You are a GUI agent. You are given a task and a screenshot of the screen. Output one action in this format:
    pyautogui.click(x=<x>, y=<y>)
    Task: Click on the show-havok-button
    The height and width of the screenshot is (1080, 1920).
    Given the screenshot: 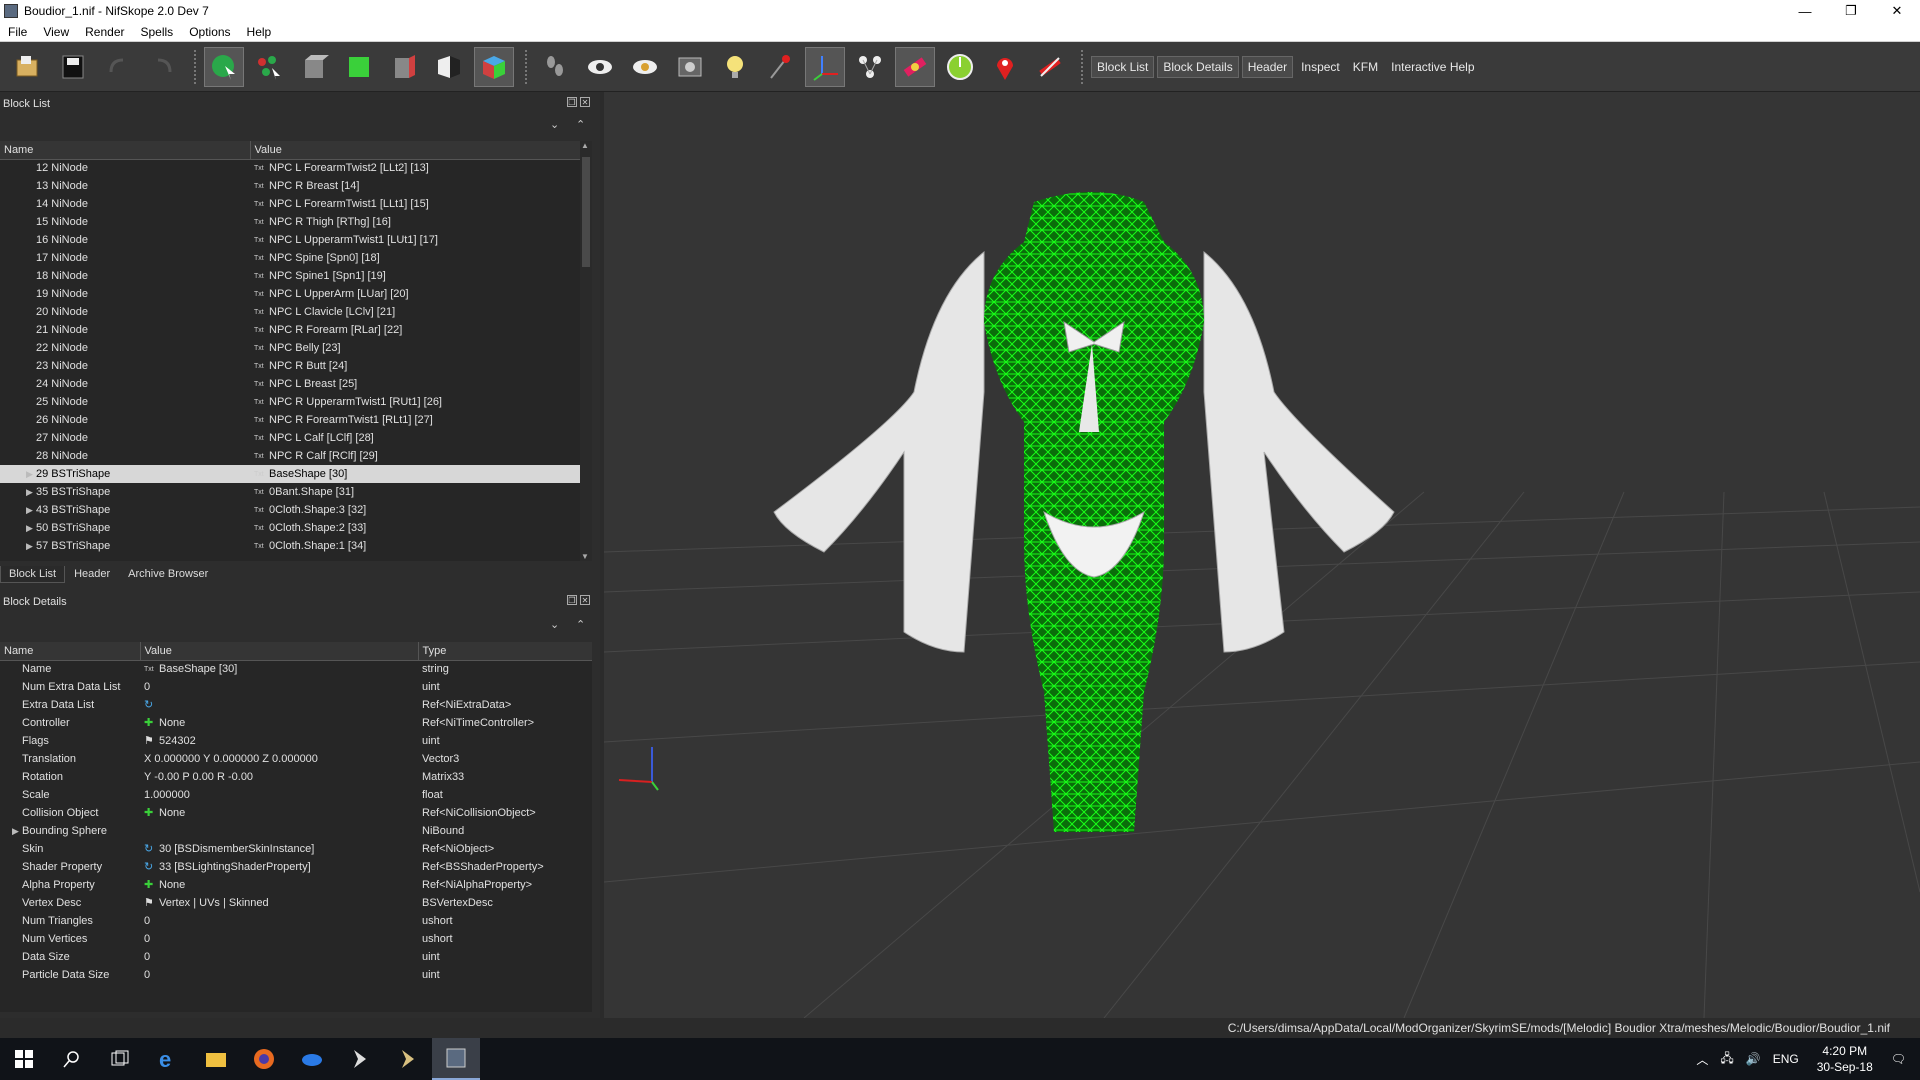 What is the action you would take?
    pyautogui.click(x=960, y=67)
    